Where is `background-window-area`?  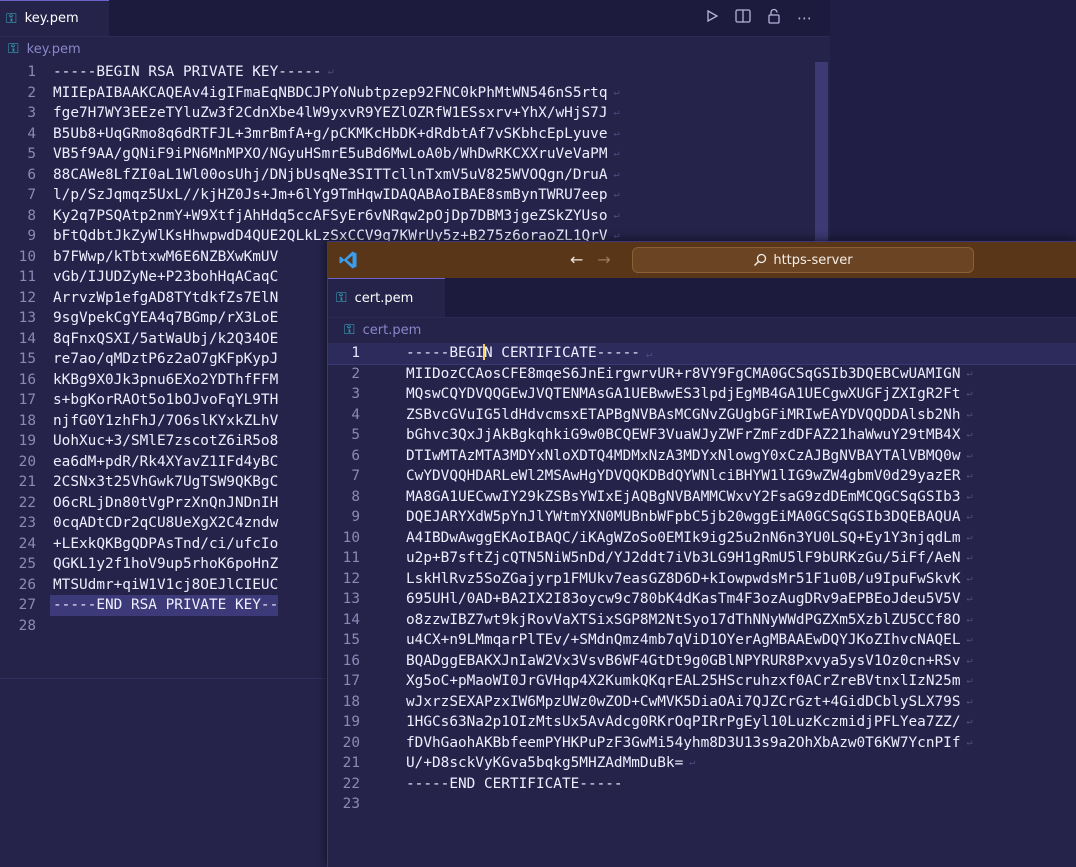 background-window-area is located at coordinates (953, 120).